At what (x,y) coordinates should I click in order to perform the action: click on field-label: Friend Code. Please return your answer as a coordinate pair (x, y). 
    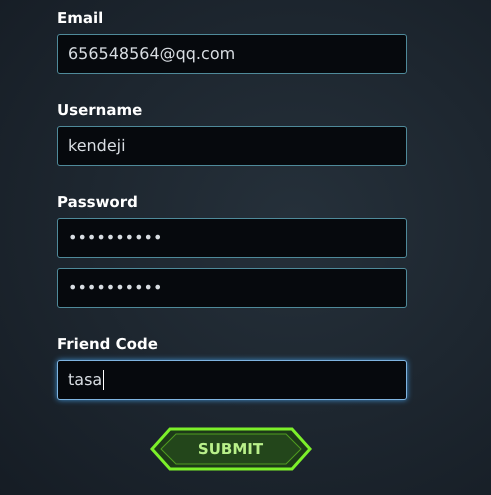
    Looking at the image, I should click on (108, 344).